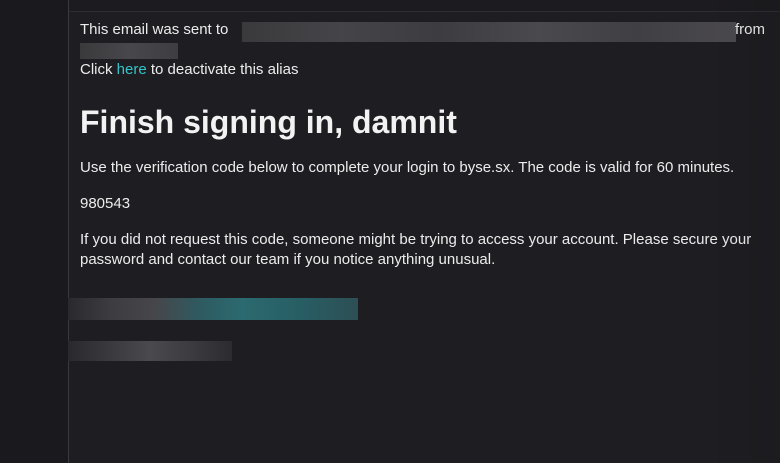 This screenshot has height=463, width=780. What do you see at coordinates (750, 29) in the screenshot?
I see `from-label: from` at bounding box center [750, 29].